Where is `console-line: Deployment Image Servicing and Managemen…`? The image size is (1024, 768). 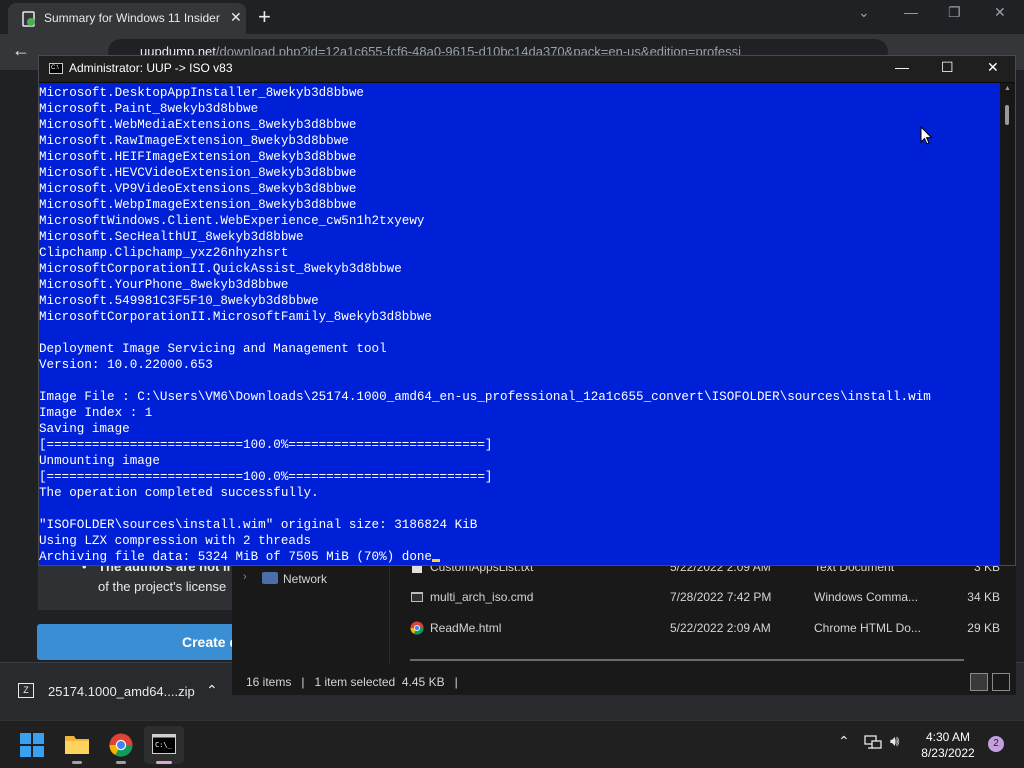
console-line: Deployment Image Servicing and Managemen… is located at coordinates (213, 349).